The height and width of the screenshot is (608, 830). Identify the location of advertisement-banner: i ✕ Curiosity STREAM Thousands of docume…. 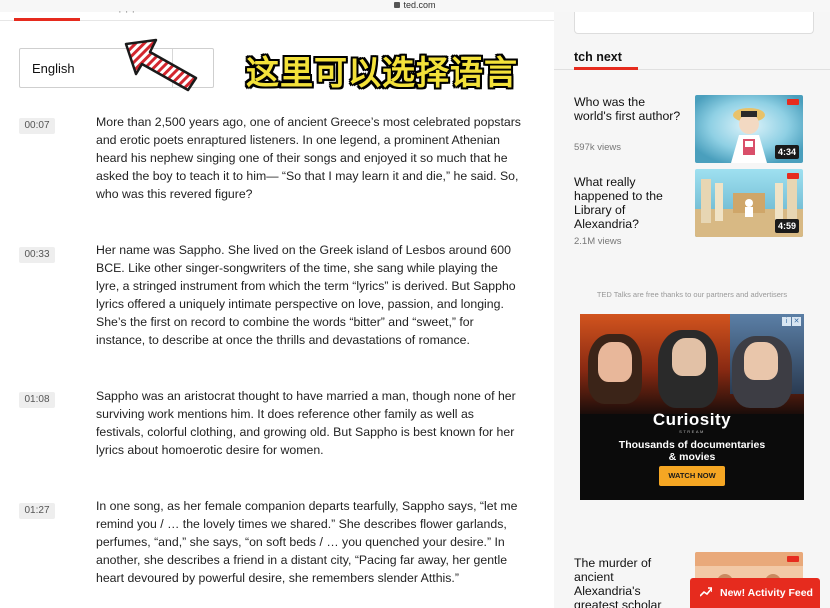
(692, 407).